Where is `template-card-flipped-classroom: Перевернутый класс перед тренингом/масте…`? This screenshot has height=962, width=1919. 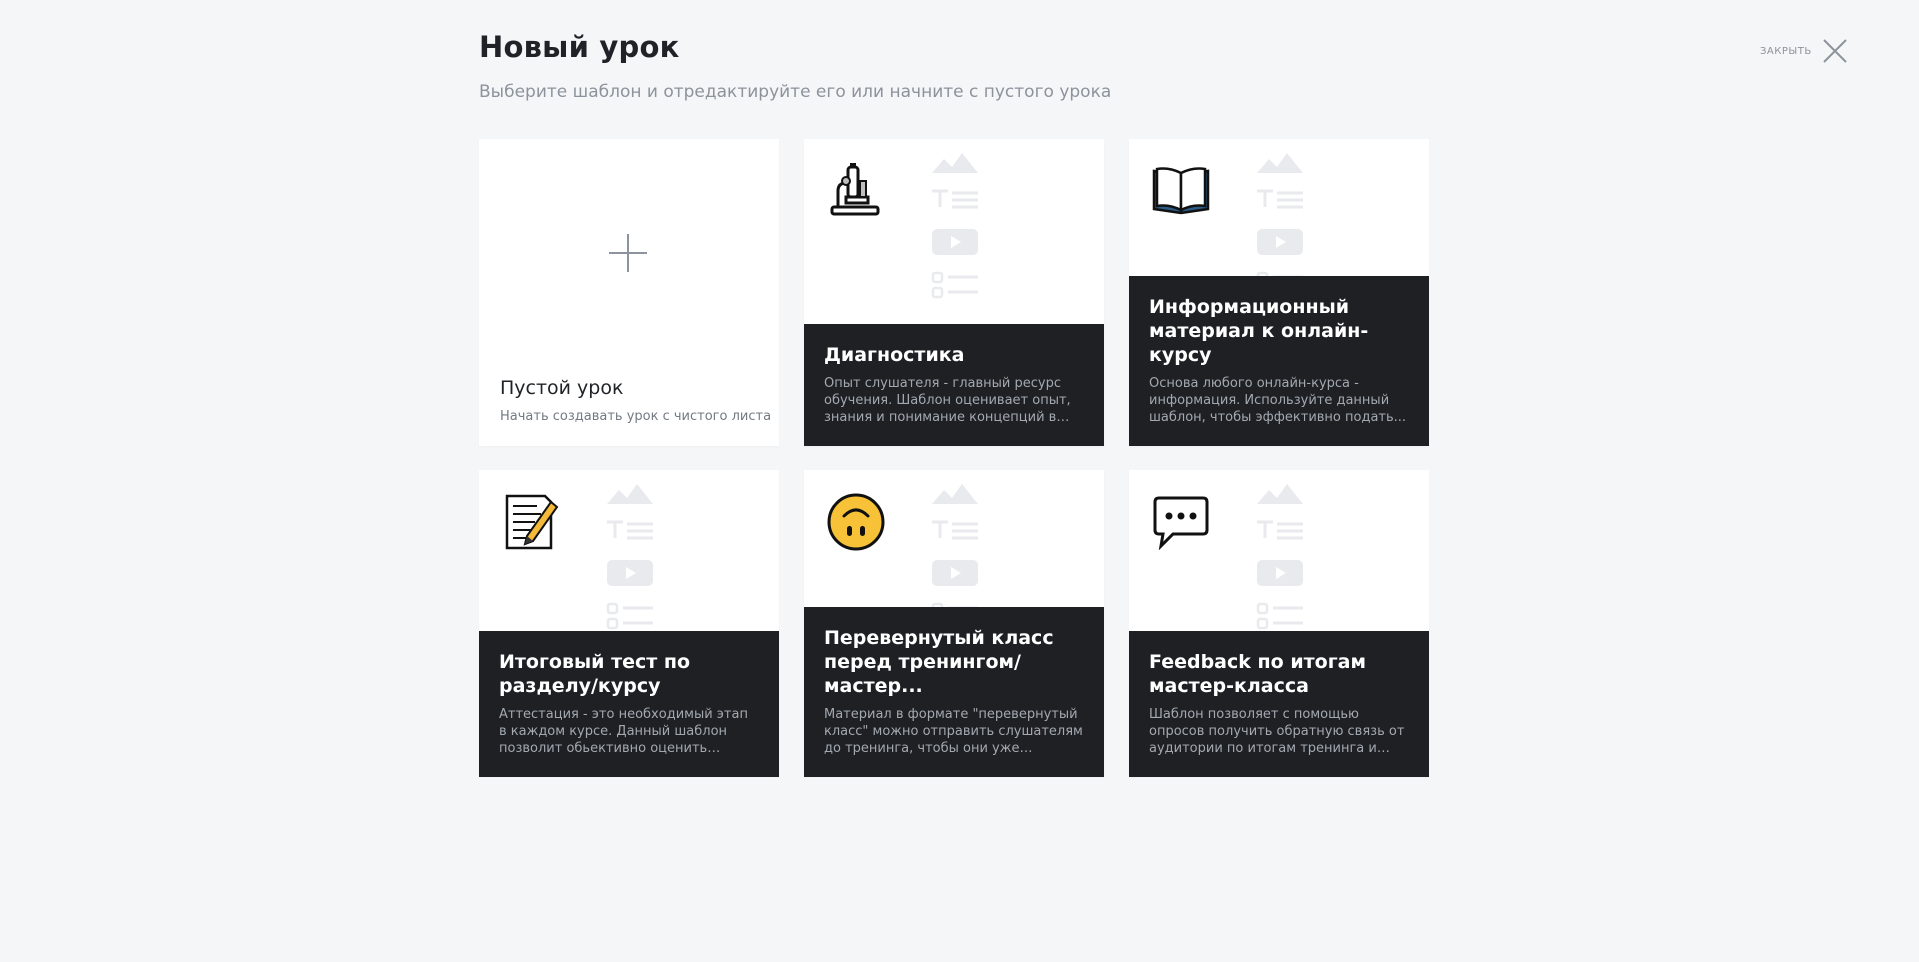
template-card-flipped-classroom: Перевернутый класс перед тренингом/масте… is located at coordinates (954, 623).